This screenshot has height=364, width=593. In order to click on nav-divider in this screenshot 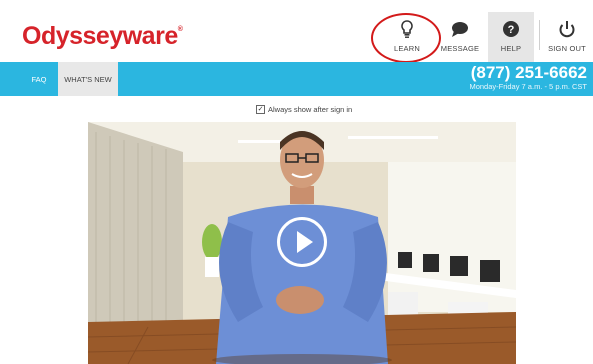, I will do `click(539, 35)`.